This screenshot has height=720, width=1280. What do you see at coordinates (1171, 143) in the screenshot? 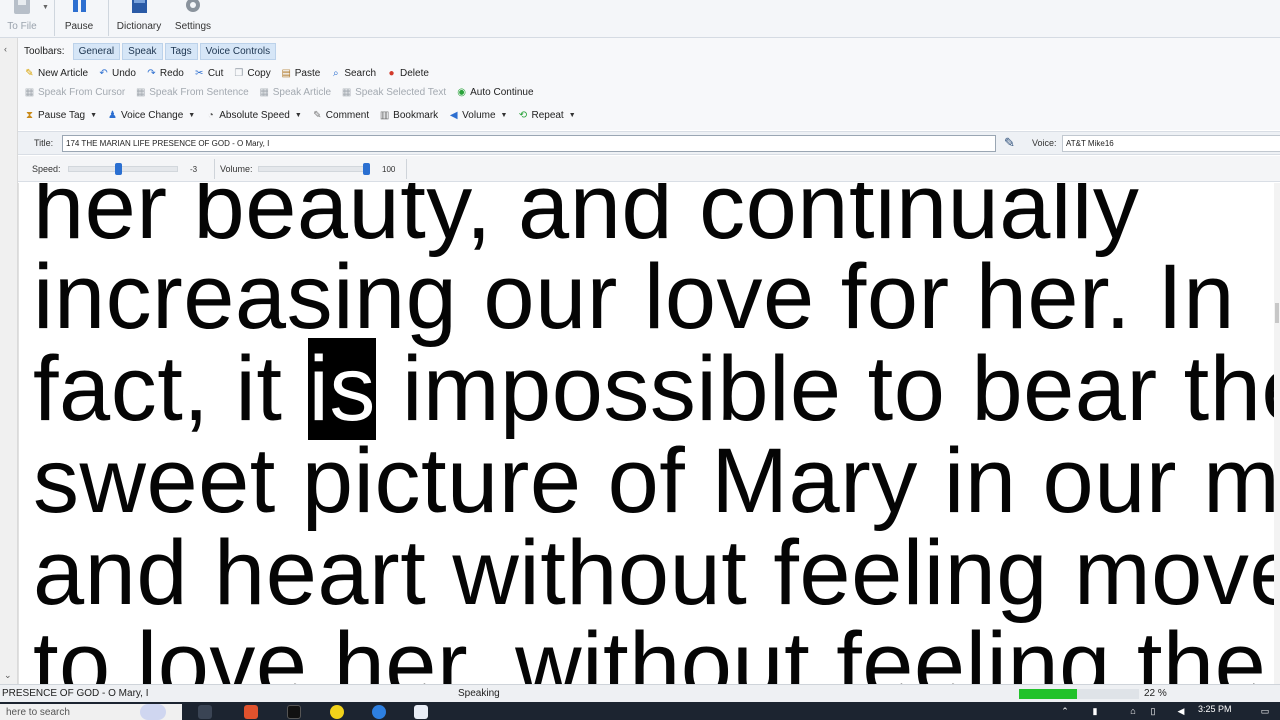
I see `voice-dropdown: AT&T Mike16` at bounding box center [1171, 143].